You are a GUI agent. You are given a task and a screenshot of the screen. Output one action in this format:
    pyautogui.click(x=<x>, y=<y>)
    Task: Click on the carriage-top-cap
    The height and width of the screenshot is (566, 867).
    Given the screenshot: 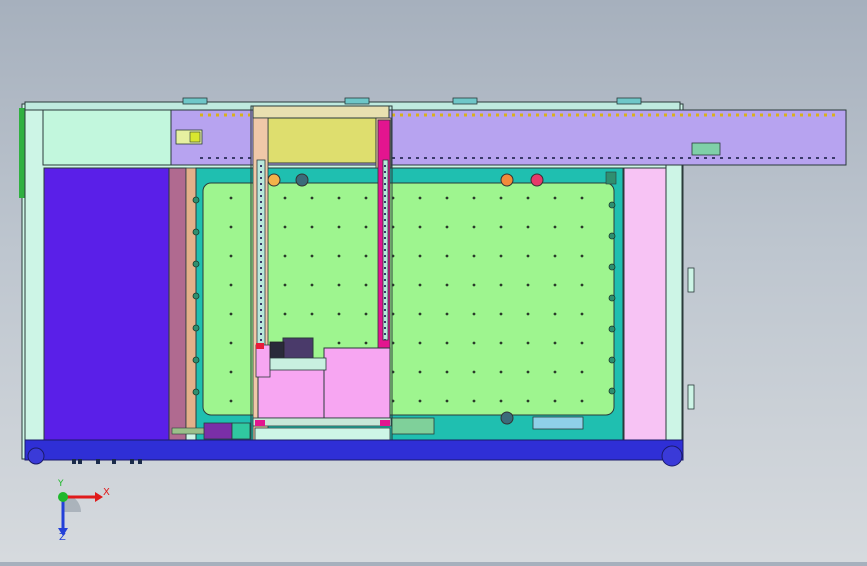 What is the action you would take?
    pyautogui.click(x=321, y=112)
    